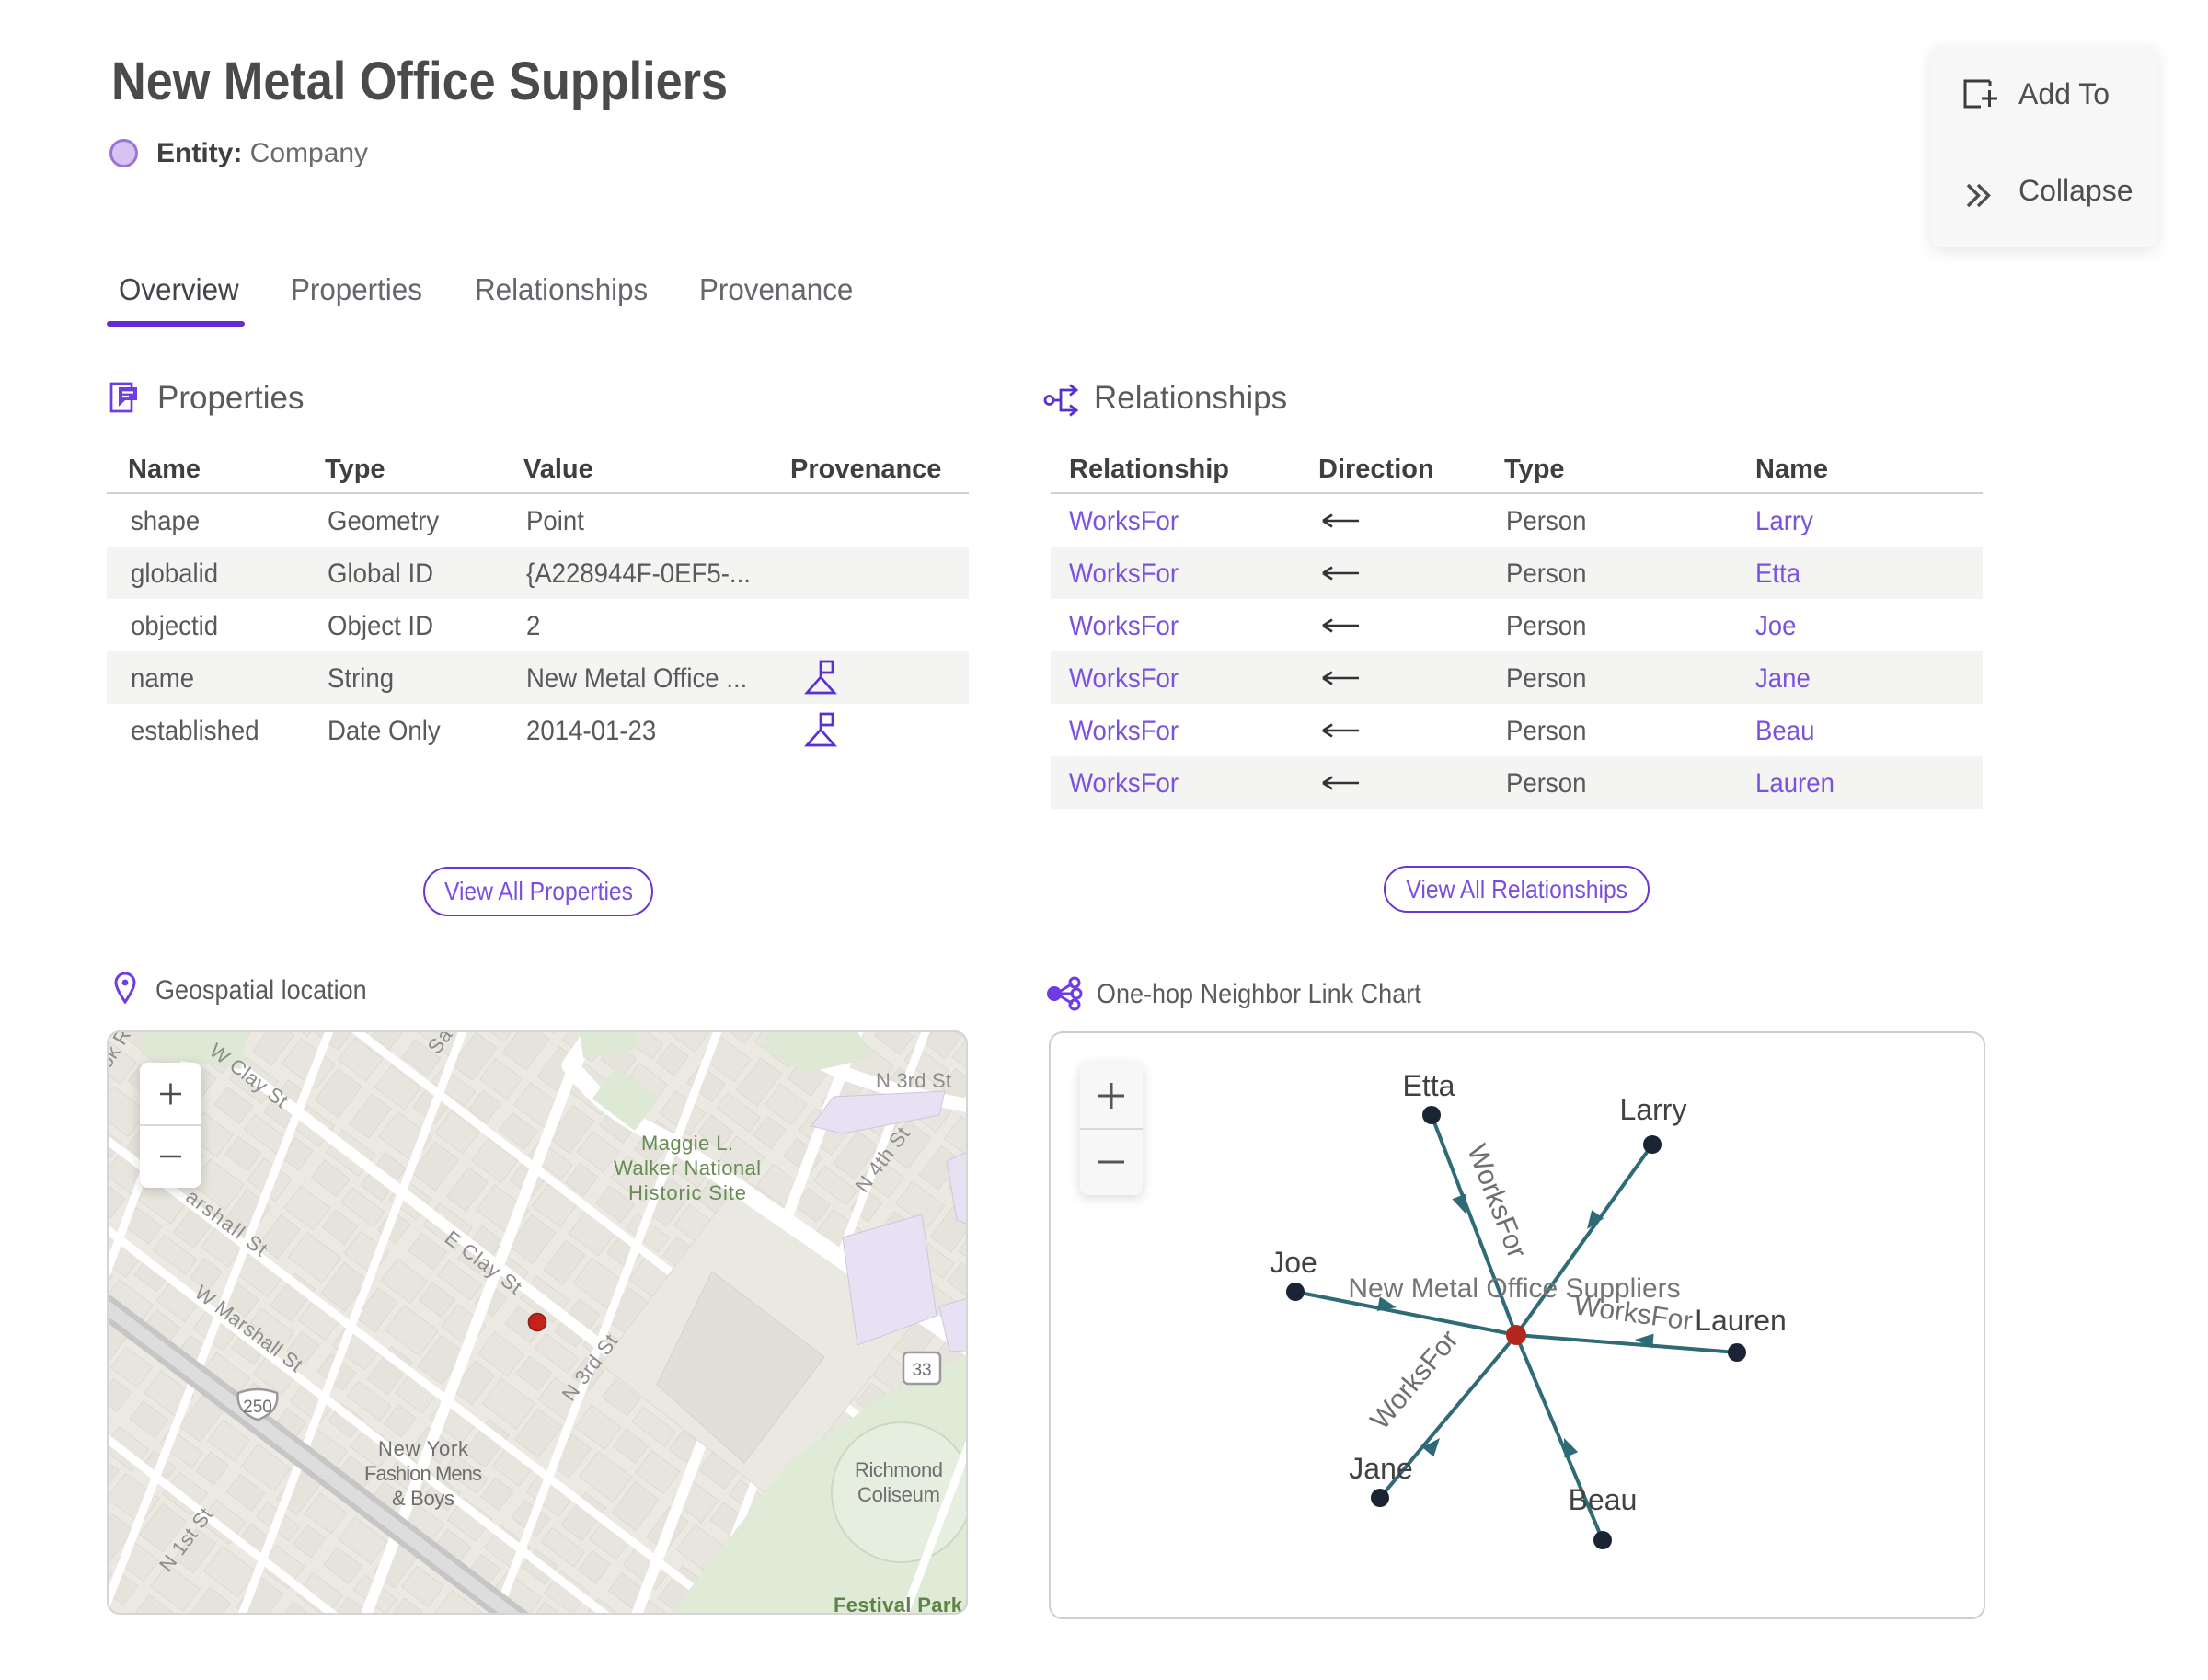 The image size is (2208, 1680). What do you see at coordinates (899, 1469) in the screenshot?
I see `svg-text: Richmond` at bounding box center [899, 1469].